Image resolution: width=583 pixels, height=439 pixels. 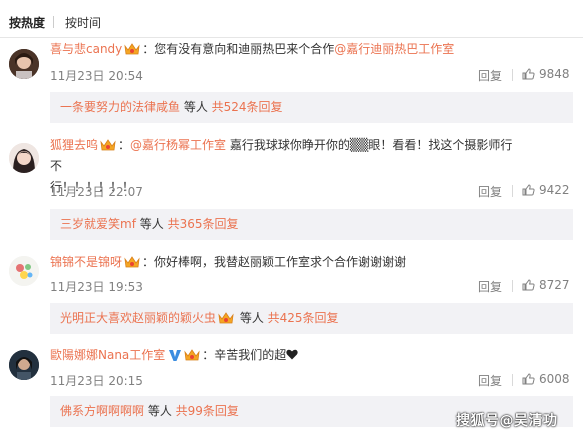 I want to click on comment-timestamp: 11月23日 20:15, so click(x=96, y=381).